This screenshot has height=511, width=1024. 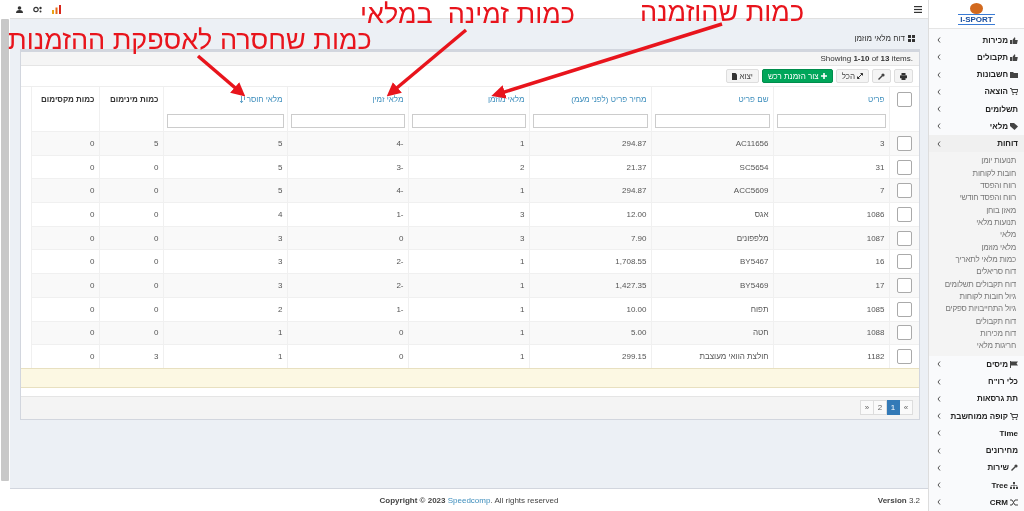 What do you see at coordinates (976, 416) in the screenshot?
I see `sidebar-item: קופה ממוחשבת` at bounding box center [976, 416].